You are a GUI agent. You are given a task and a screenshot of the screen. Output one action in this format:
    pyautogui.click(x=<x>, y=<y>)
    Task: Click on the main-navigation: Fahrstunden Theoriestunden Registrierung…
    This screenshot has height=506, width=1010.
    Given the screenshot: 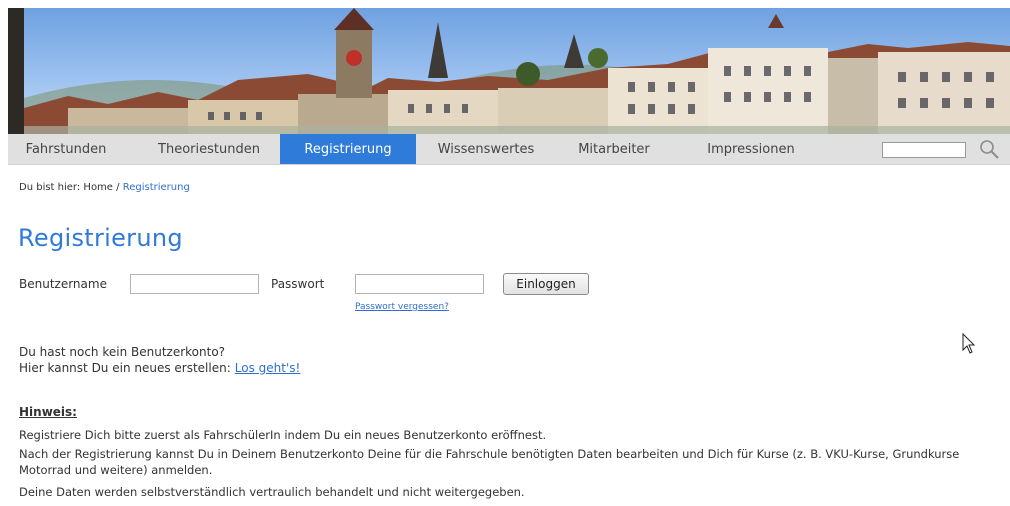 What is the action you would take?
    pyautogui.click(x=509, y=149)
    